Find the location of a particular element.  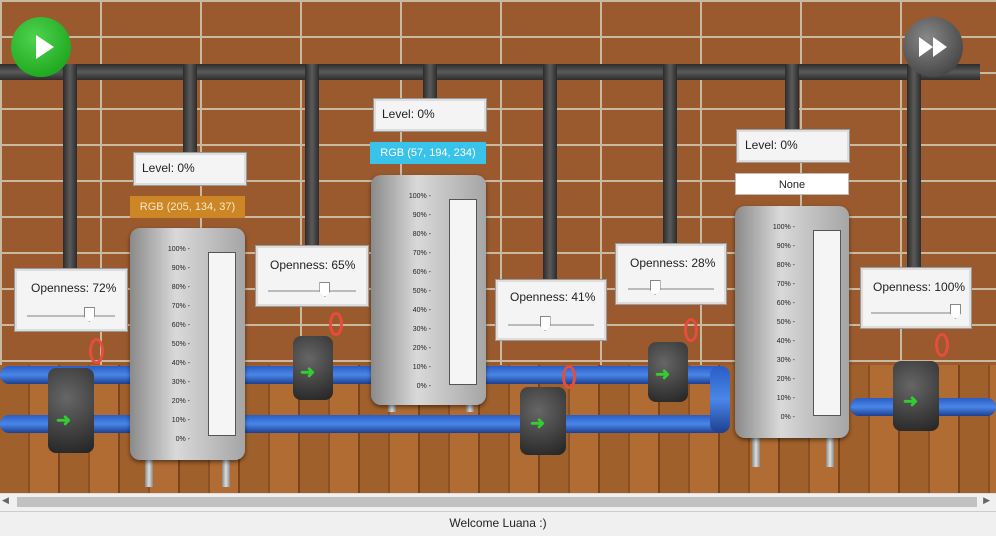

tank-color-label: RGB (205, 134, 37) is located at coordinates (187, 207).